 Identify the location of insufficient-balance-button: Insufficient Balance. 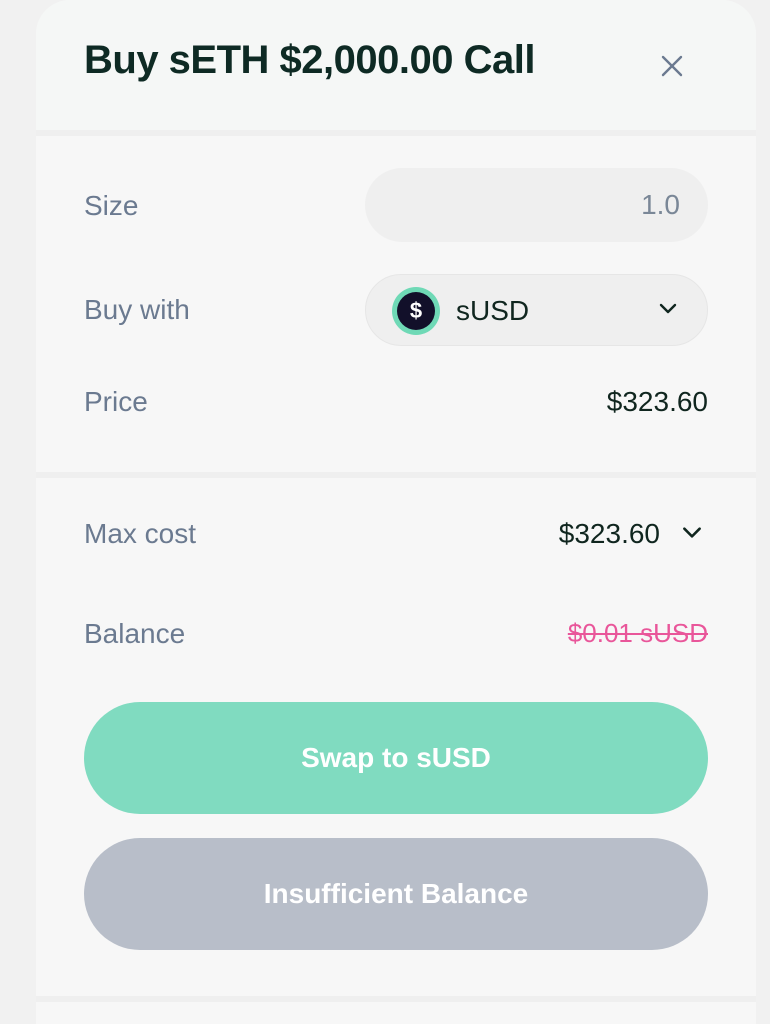
(396, 894).